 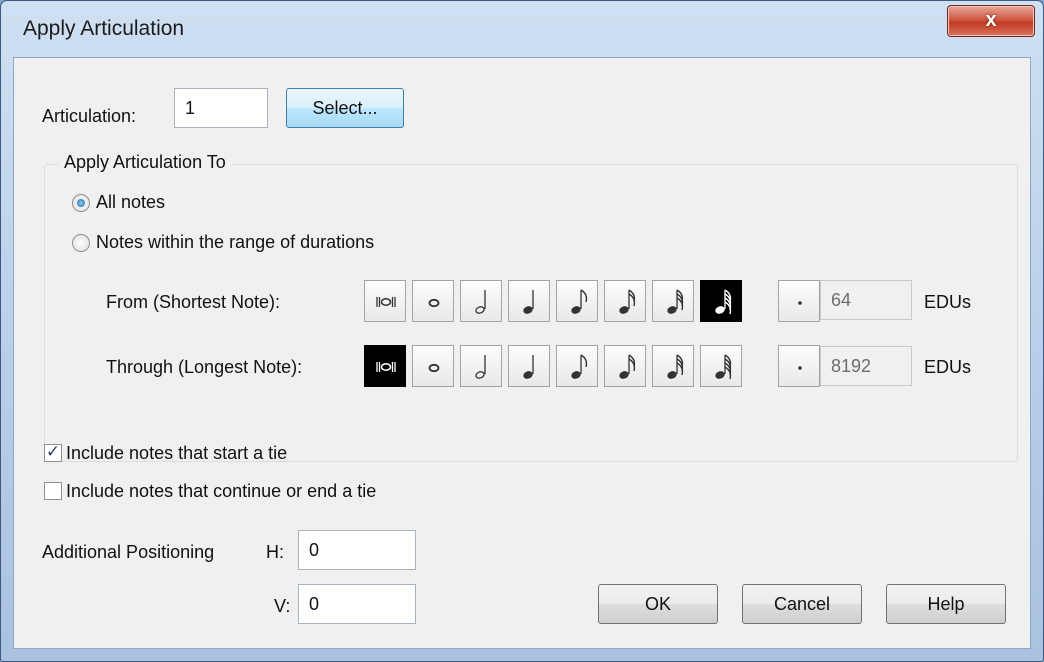 I want to click on start-tie-checkbox: ✓, so click(x=53, y=452).